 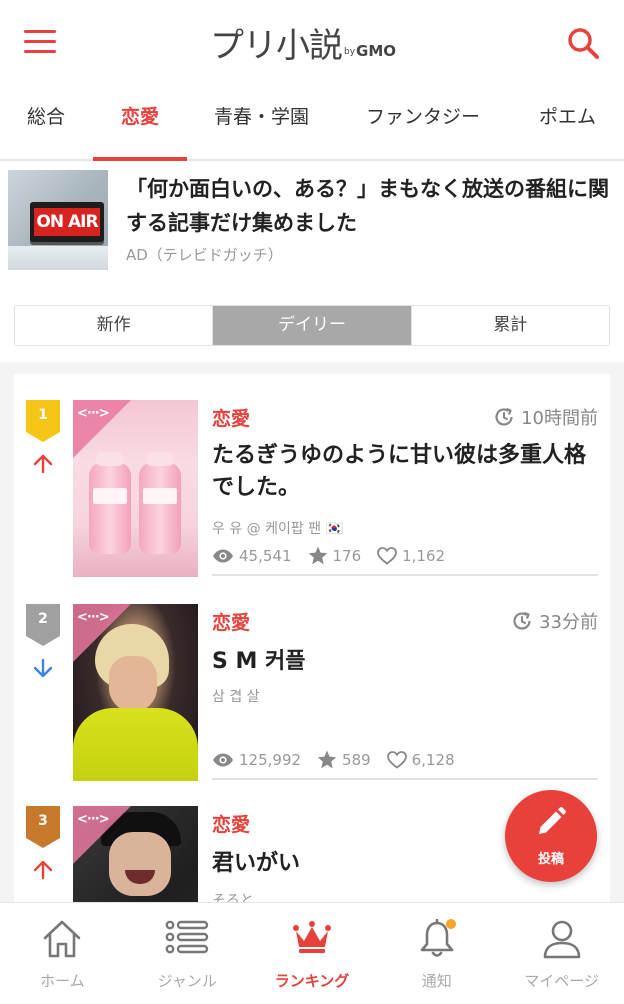 What do you see at coordinates (43, 821) in the screenshot?
I see `rank-number: 3` at bounding box center [43, 821].